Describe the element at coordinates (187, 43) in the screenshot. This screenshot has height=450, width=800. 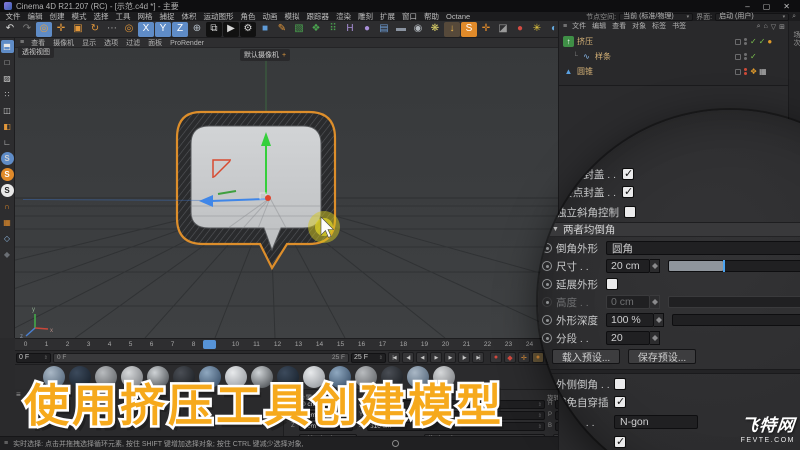
I see `viewport-menu-item: ProRender` at that location.